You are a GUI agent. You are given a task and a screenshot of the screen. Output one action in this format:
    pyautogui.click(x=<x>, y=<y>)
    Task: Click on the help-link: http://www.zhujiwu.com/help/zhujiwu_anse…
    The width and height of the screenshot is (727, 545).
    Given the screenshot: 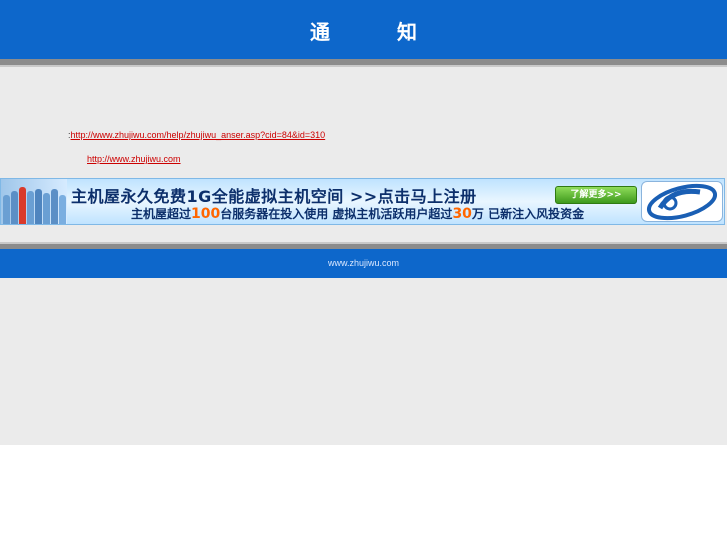 What is the action you would take?
    pyautogui.click(x=198, y=135)
    